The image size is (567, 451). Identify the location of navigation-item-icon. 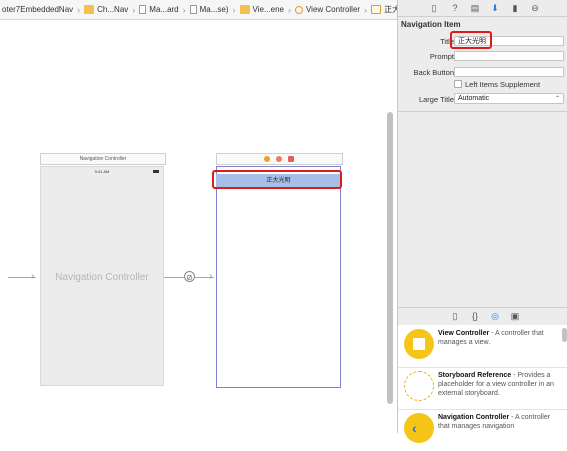
(376, 9).